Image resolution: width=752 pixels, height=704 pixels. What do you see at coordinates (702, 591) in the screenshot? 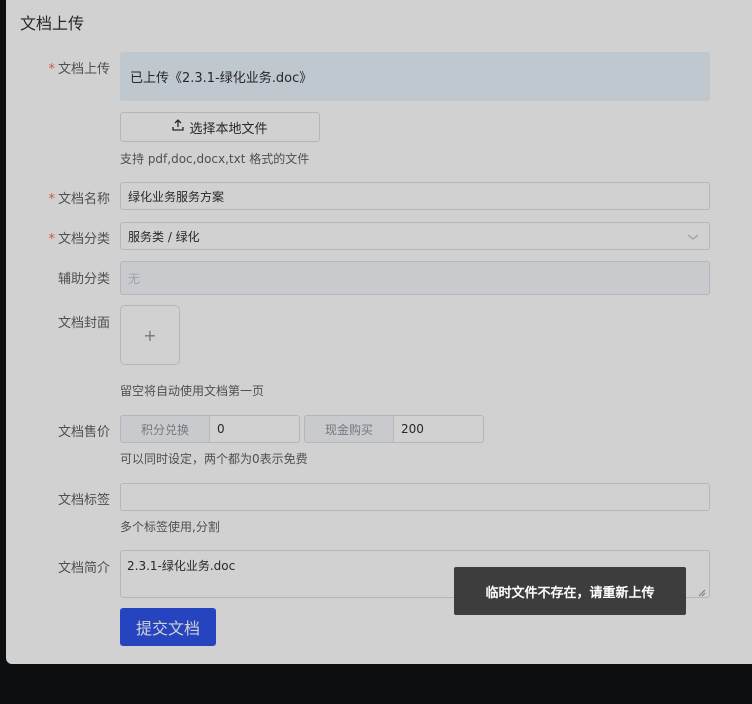
I see `resize-handle-icon` at bounding box center [702, 591].